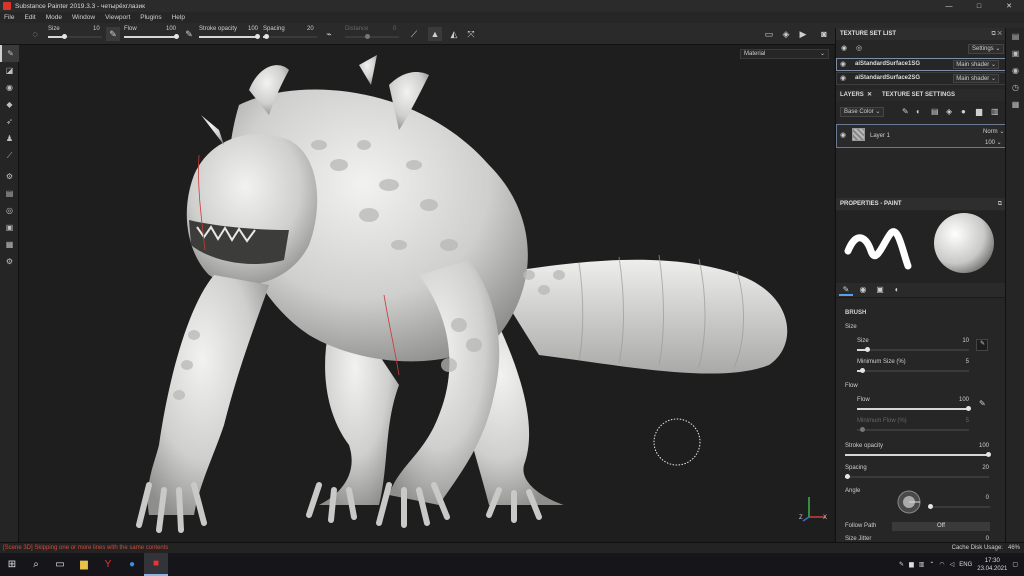  Describe the element at coordinates (974, 468) in the screenshot. I see `spacing-value: 20` at that location.